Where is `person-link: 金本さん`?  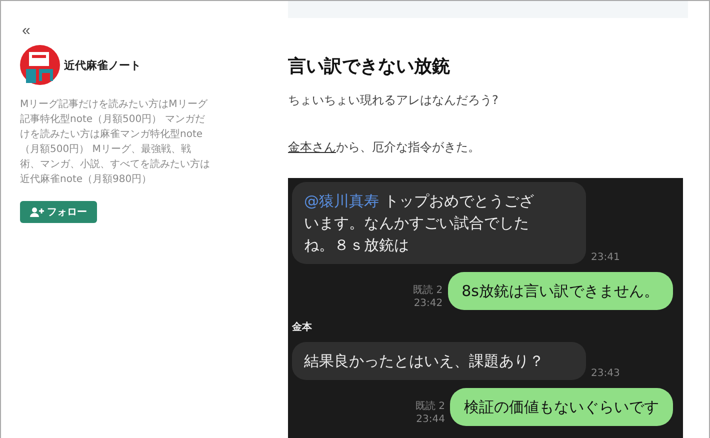 person-link: 金本さん is located at coordinates (312, 147).